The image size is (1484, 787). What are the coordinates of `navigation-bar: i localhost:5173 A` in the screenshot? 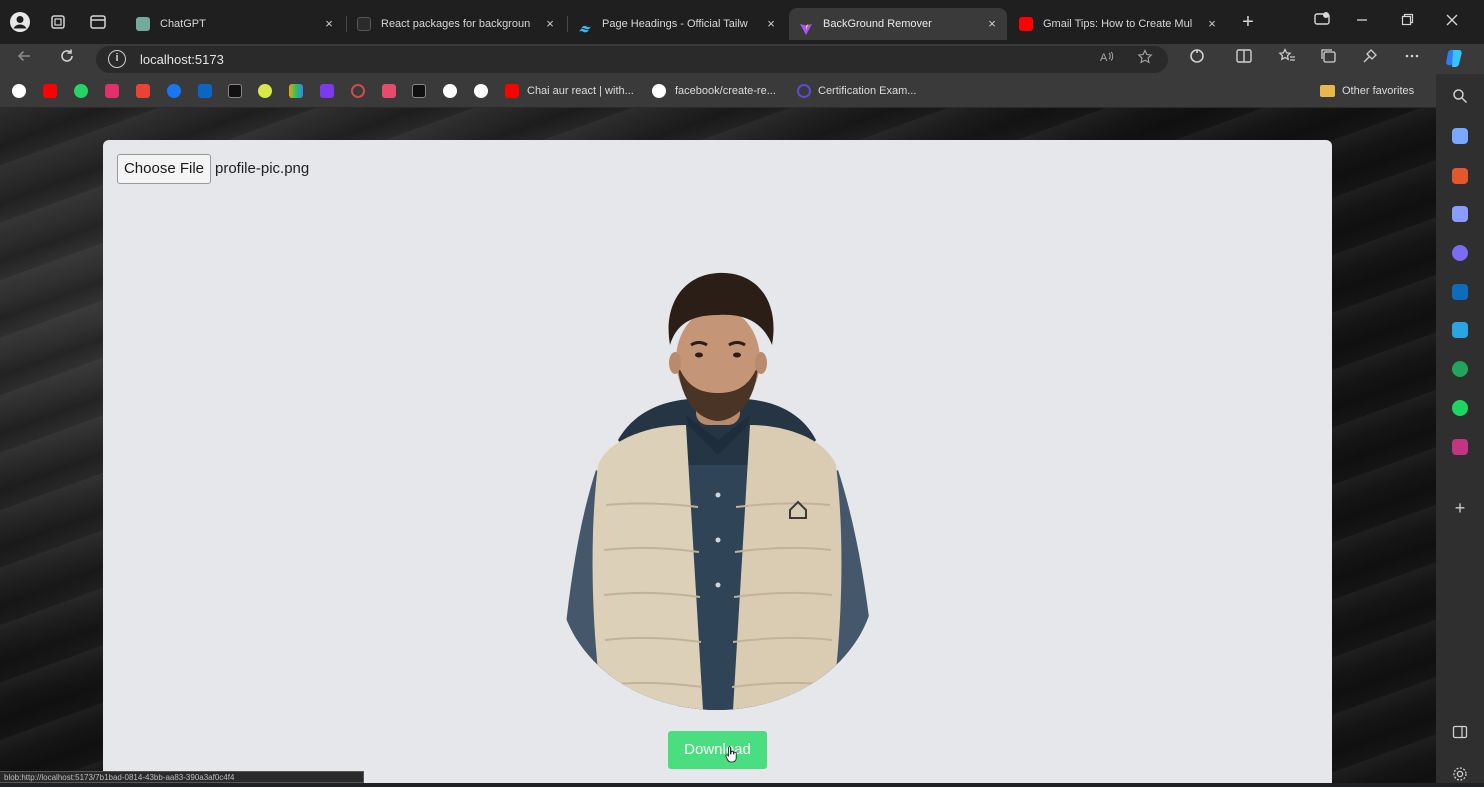 It's located at (742, 59).